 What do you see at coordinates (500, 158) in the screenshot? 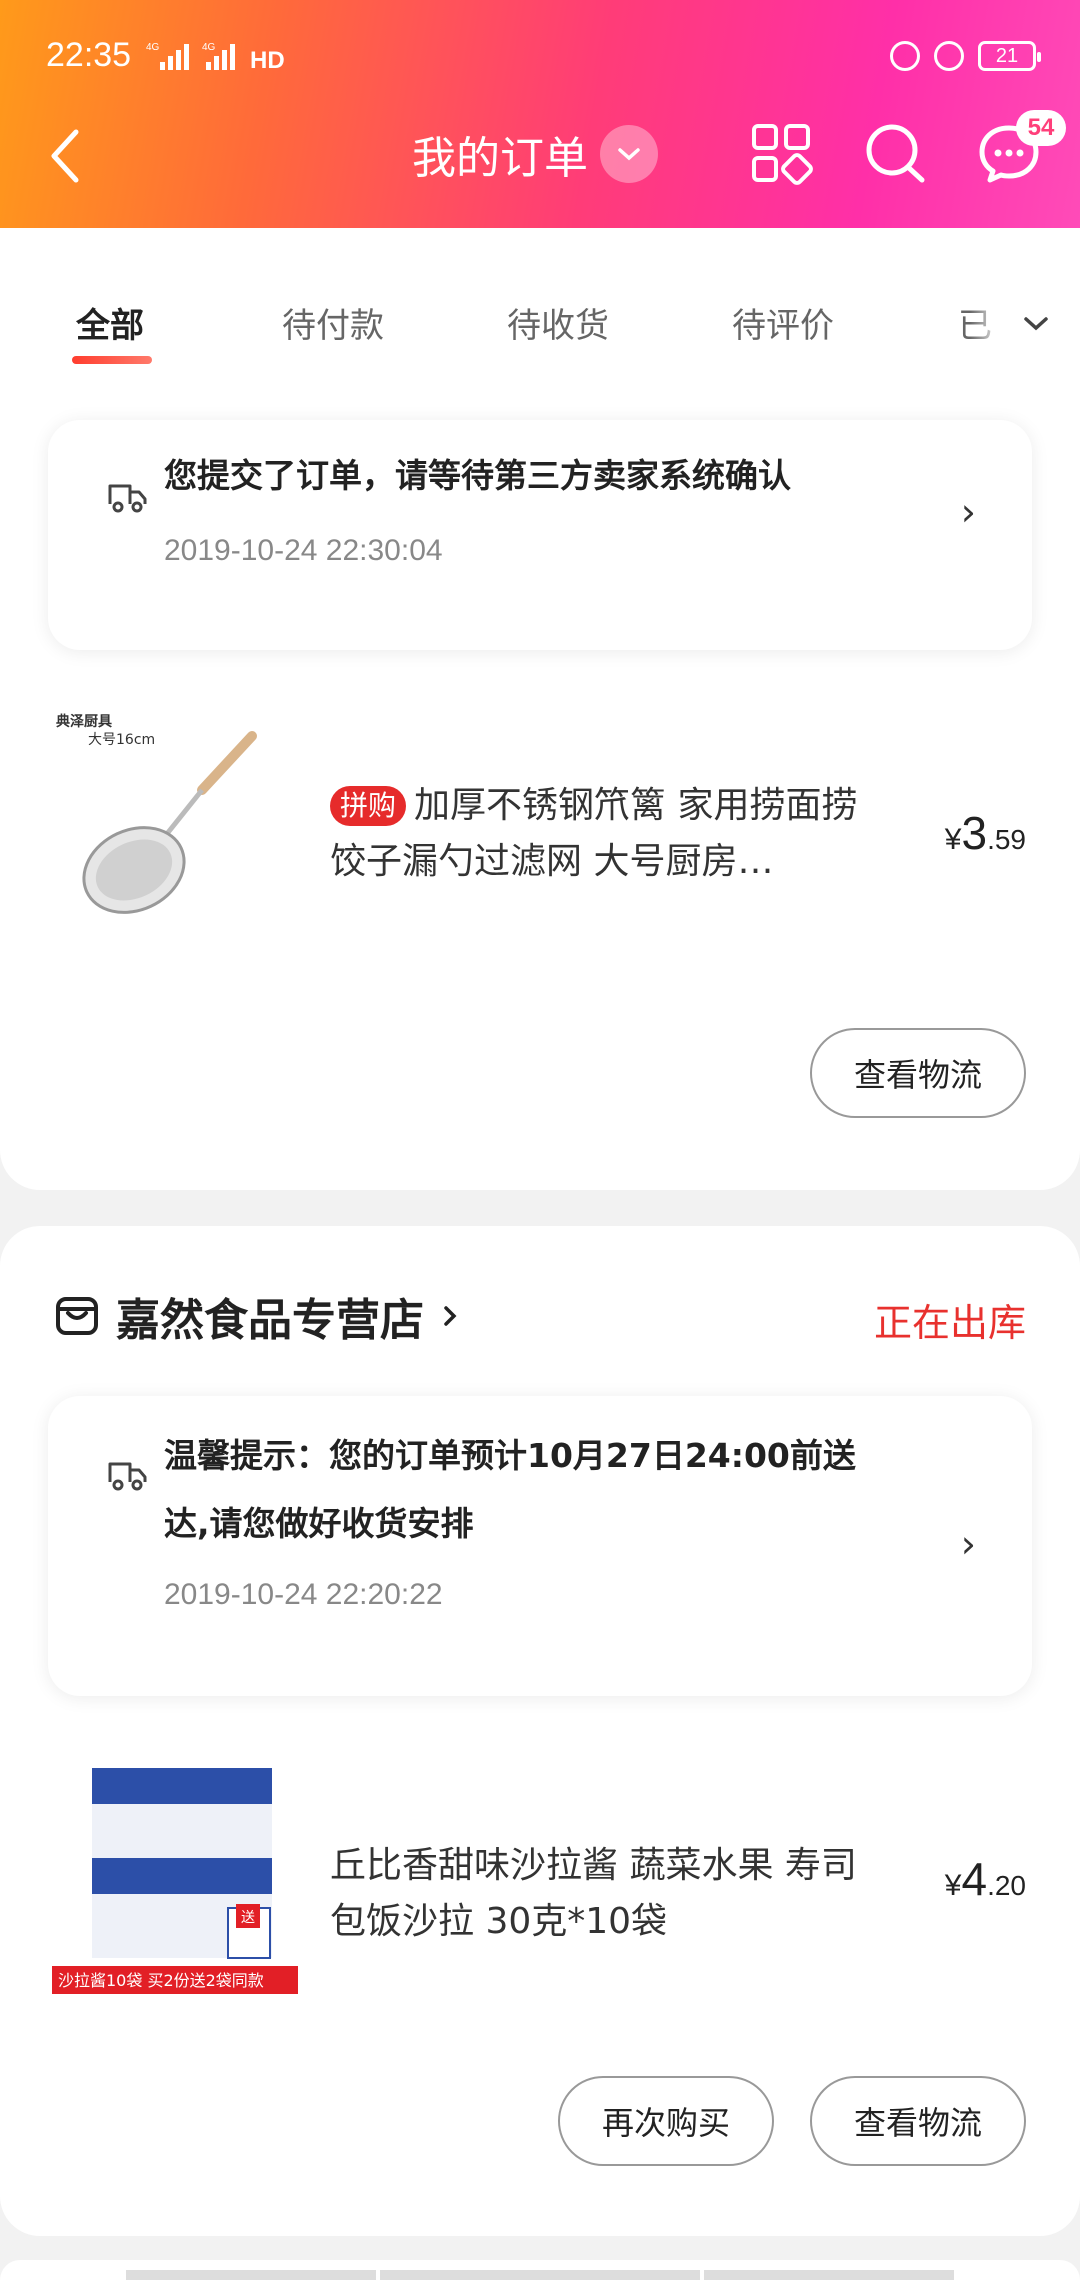
I see `page-title: 我的订单` at bounding box center [500, 158].